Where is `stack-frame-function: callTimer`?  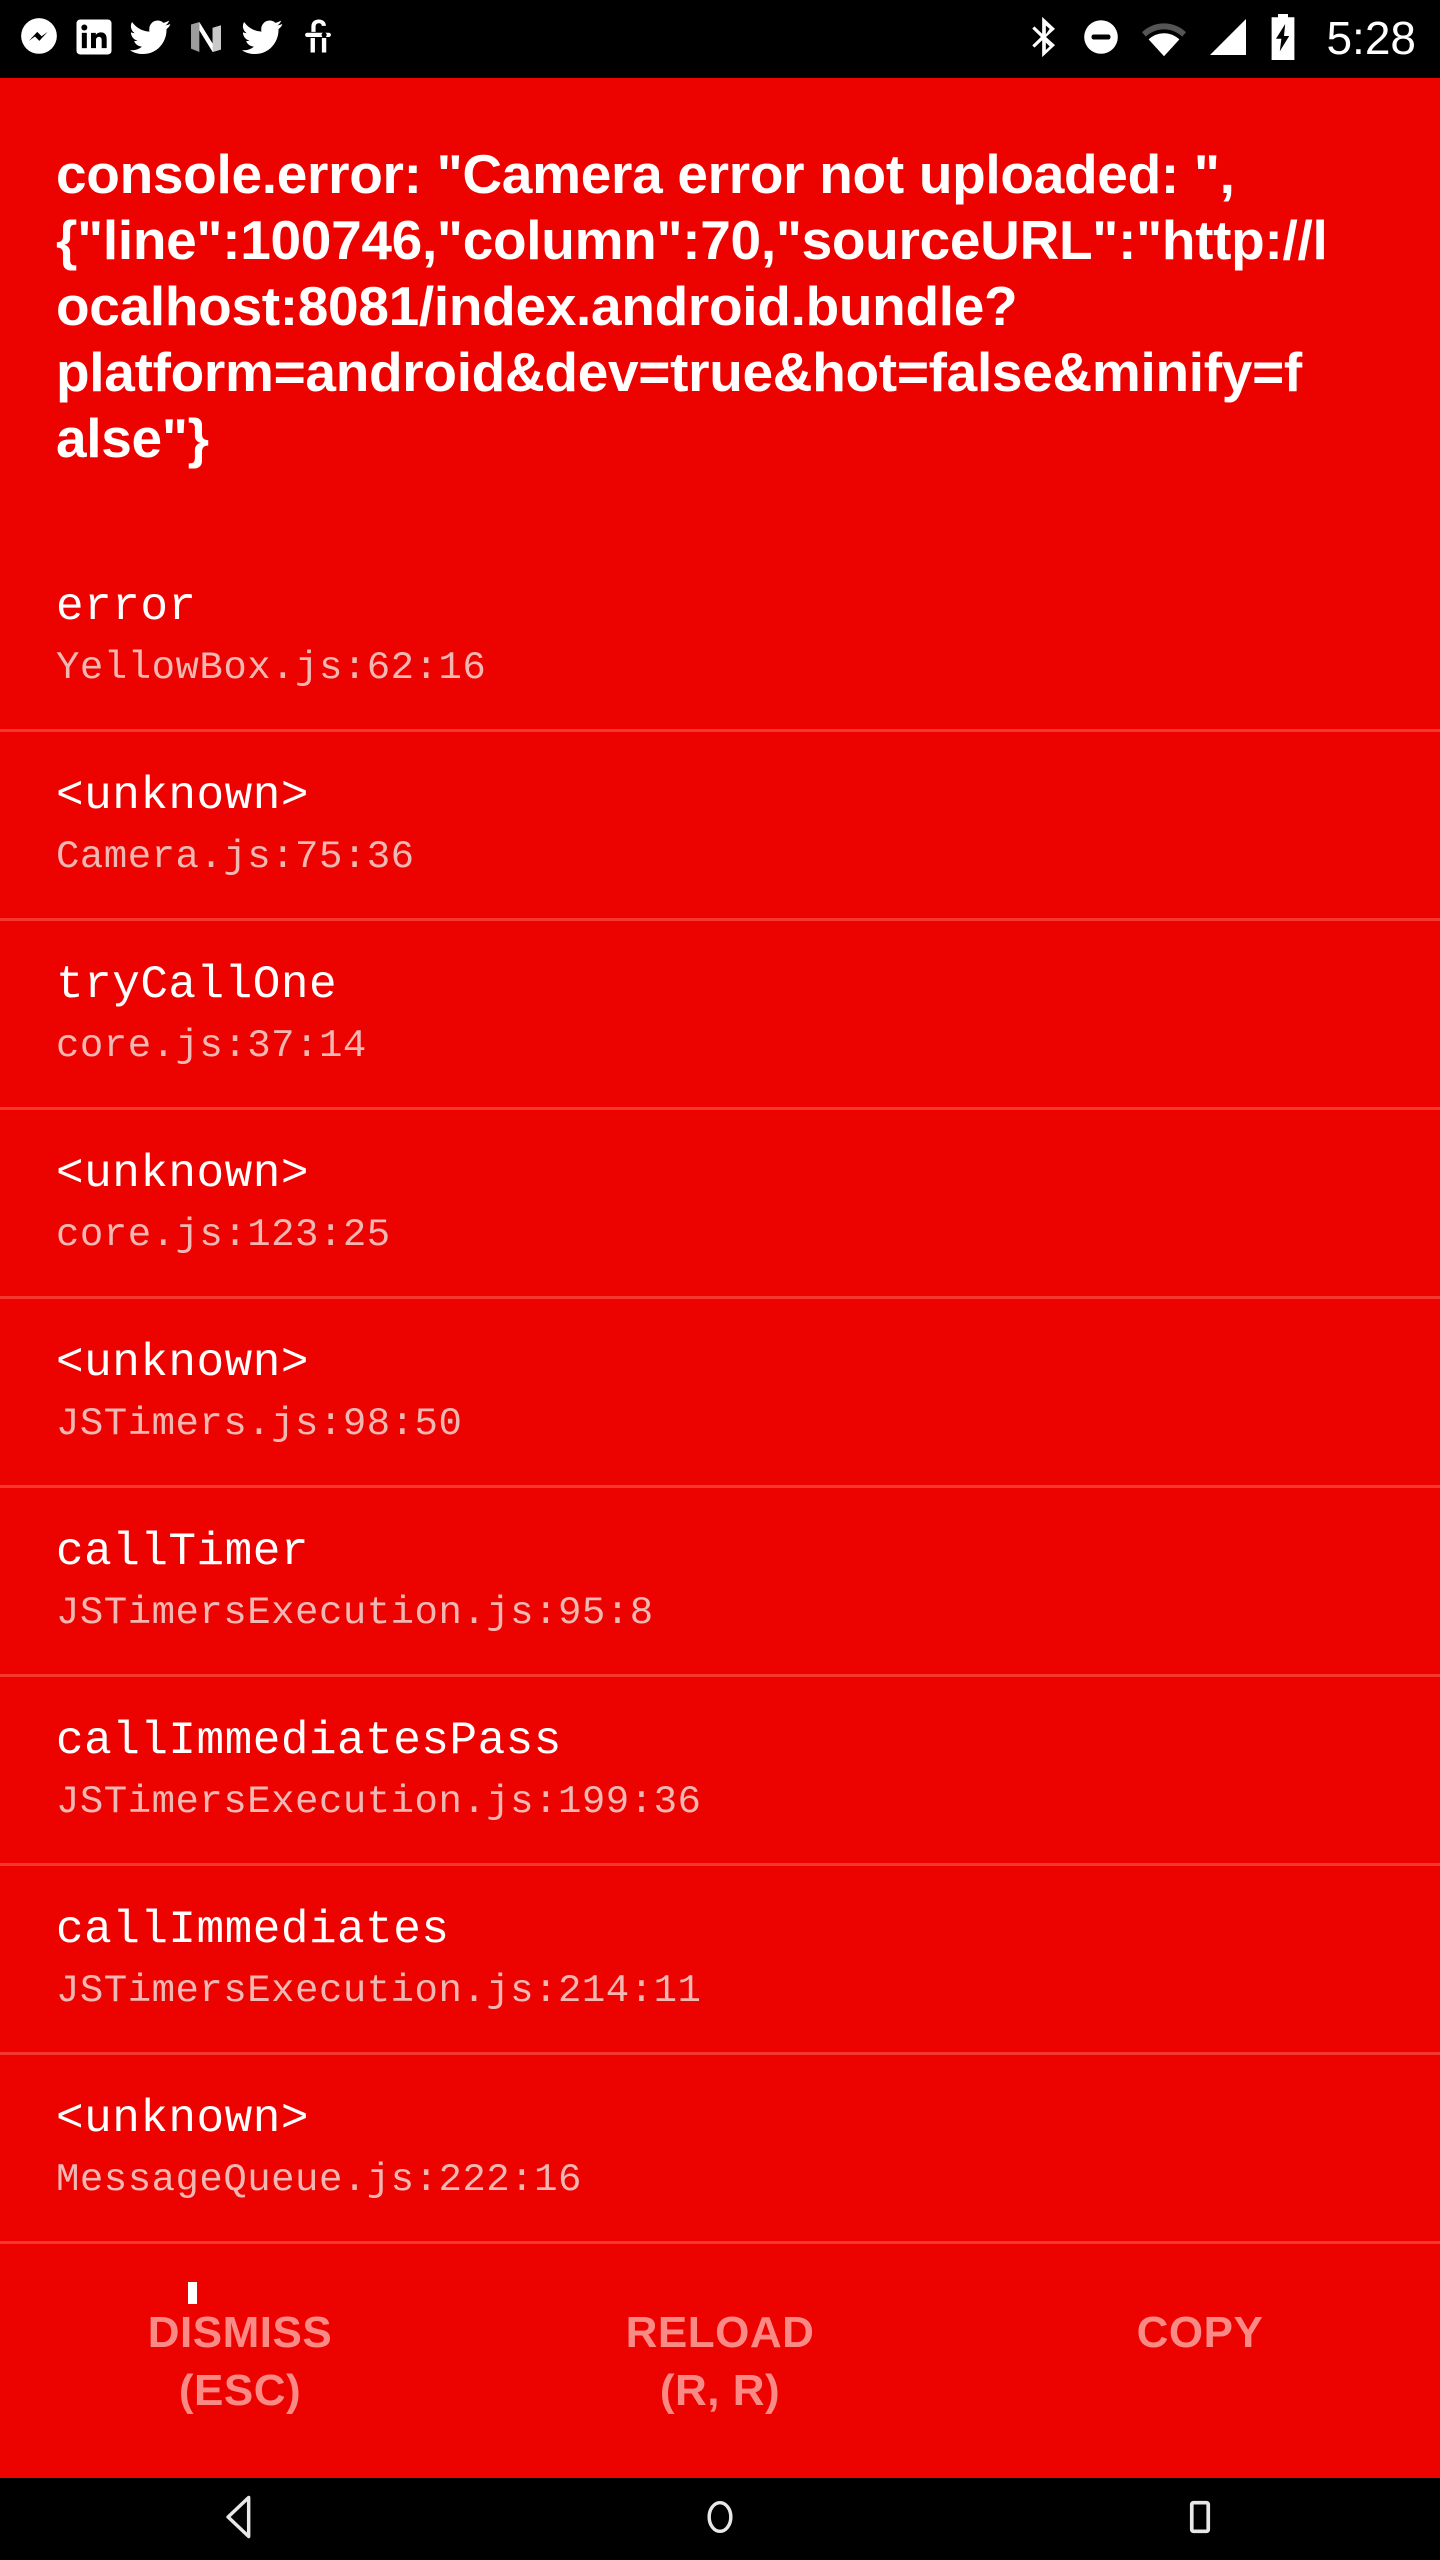 stack-frame-function: callTimer is located at coordinates (182, 1552).